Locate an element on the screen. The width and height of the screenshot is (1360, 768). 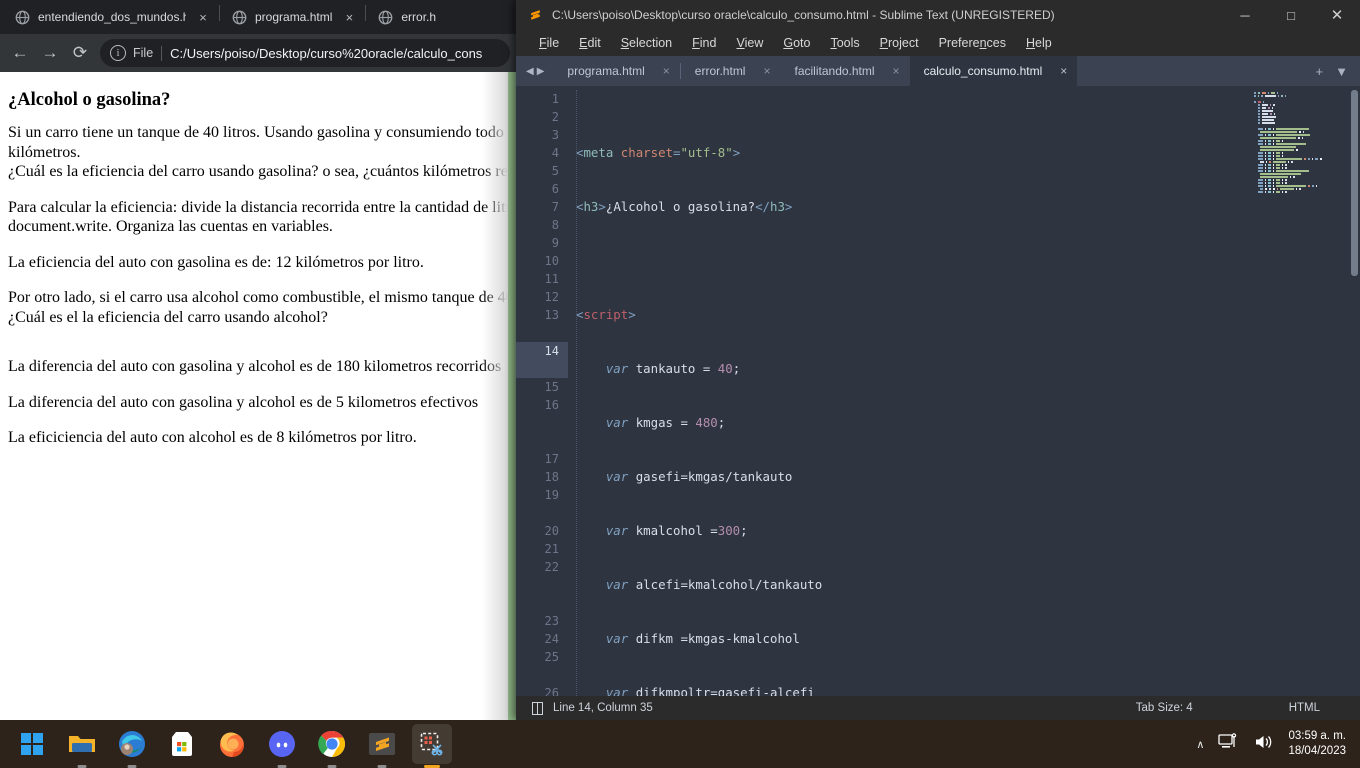
tab-bar-actions: + ▼ is located at coordinates (1332, 71).